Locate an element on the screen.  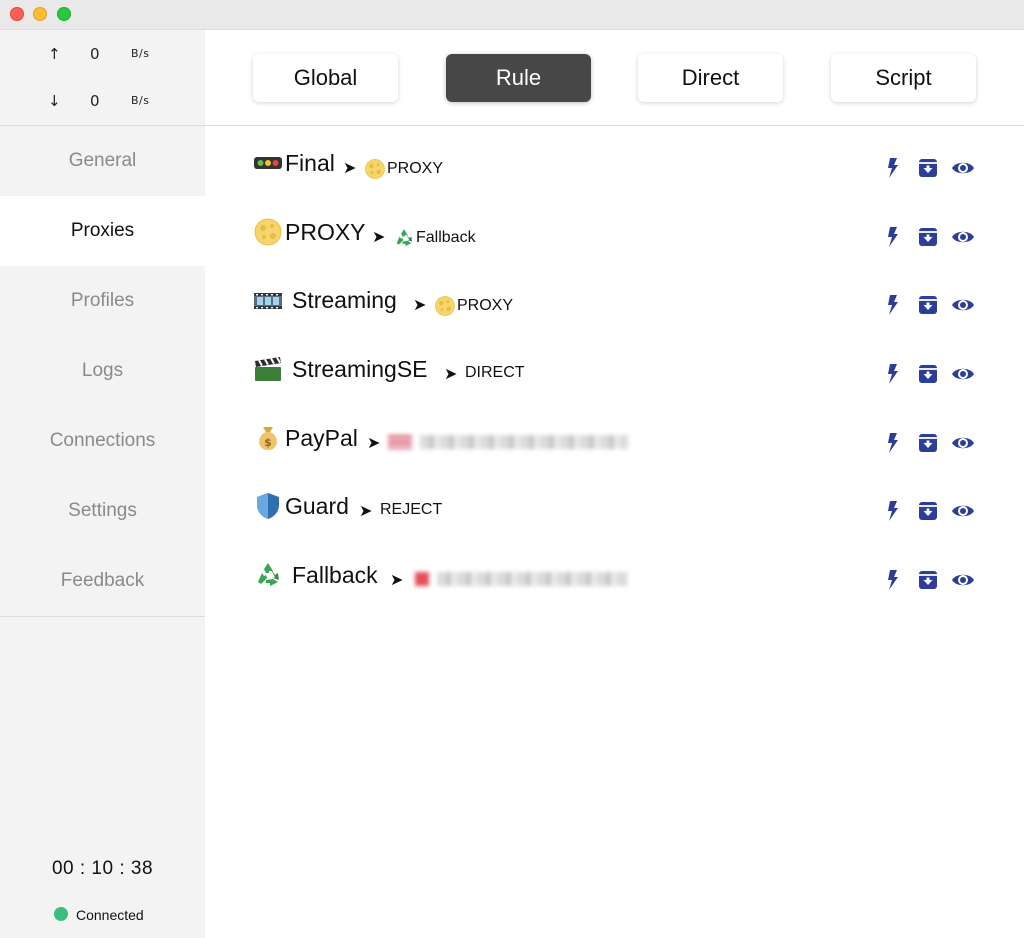
proxy-group-row: Guard ➤ REJECT is located at coordinates (614, 513).